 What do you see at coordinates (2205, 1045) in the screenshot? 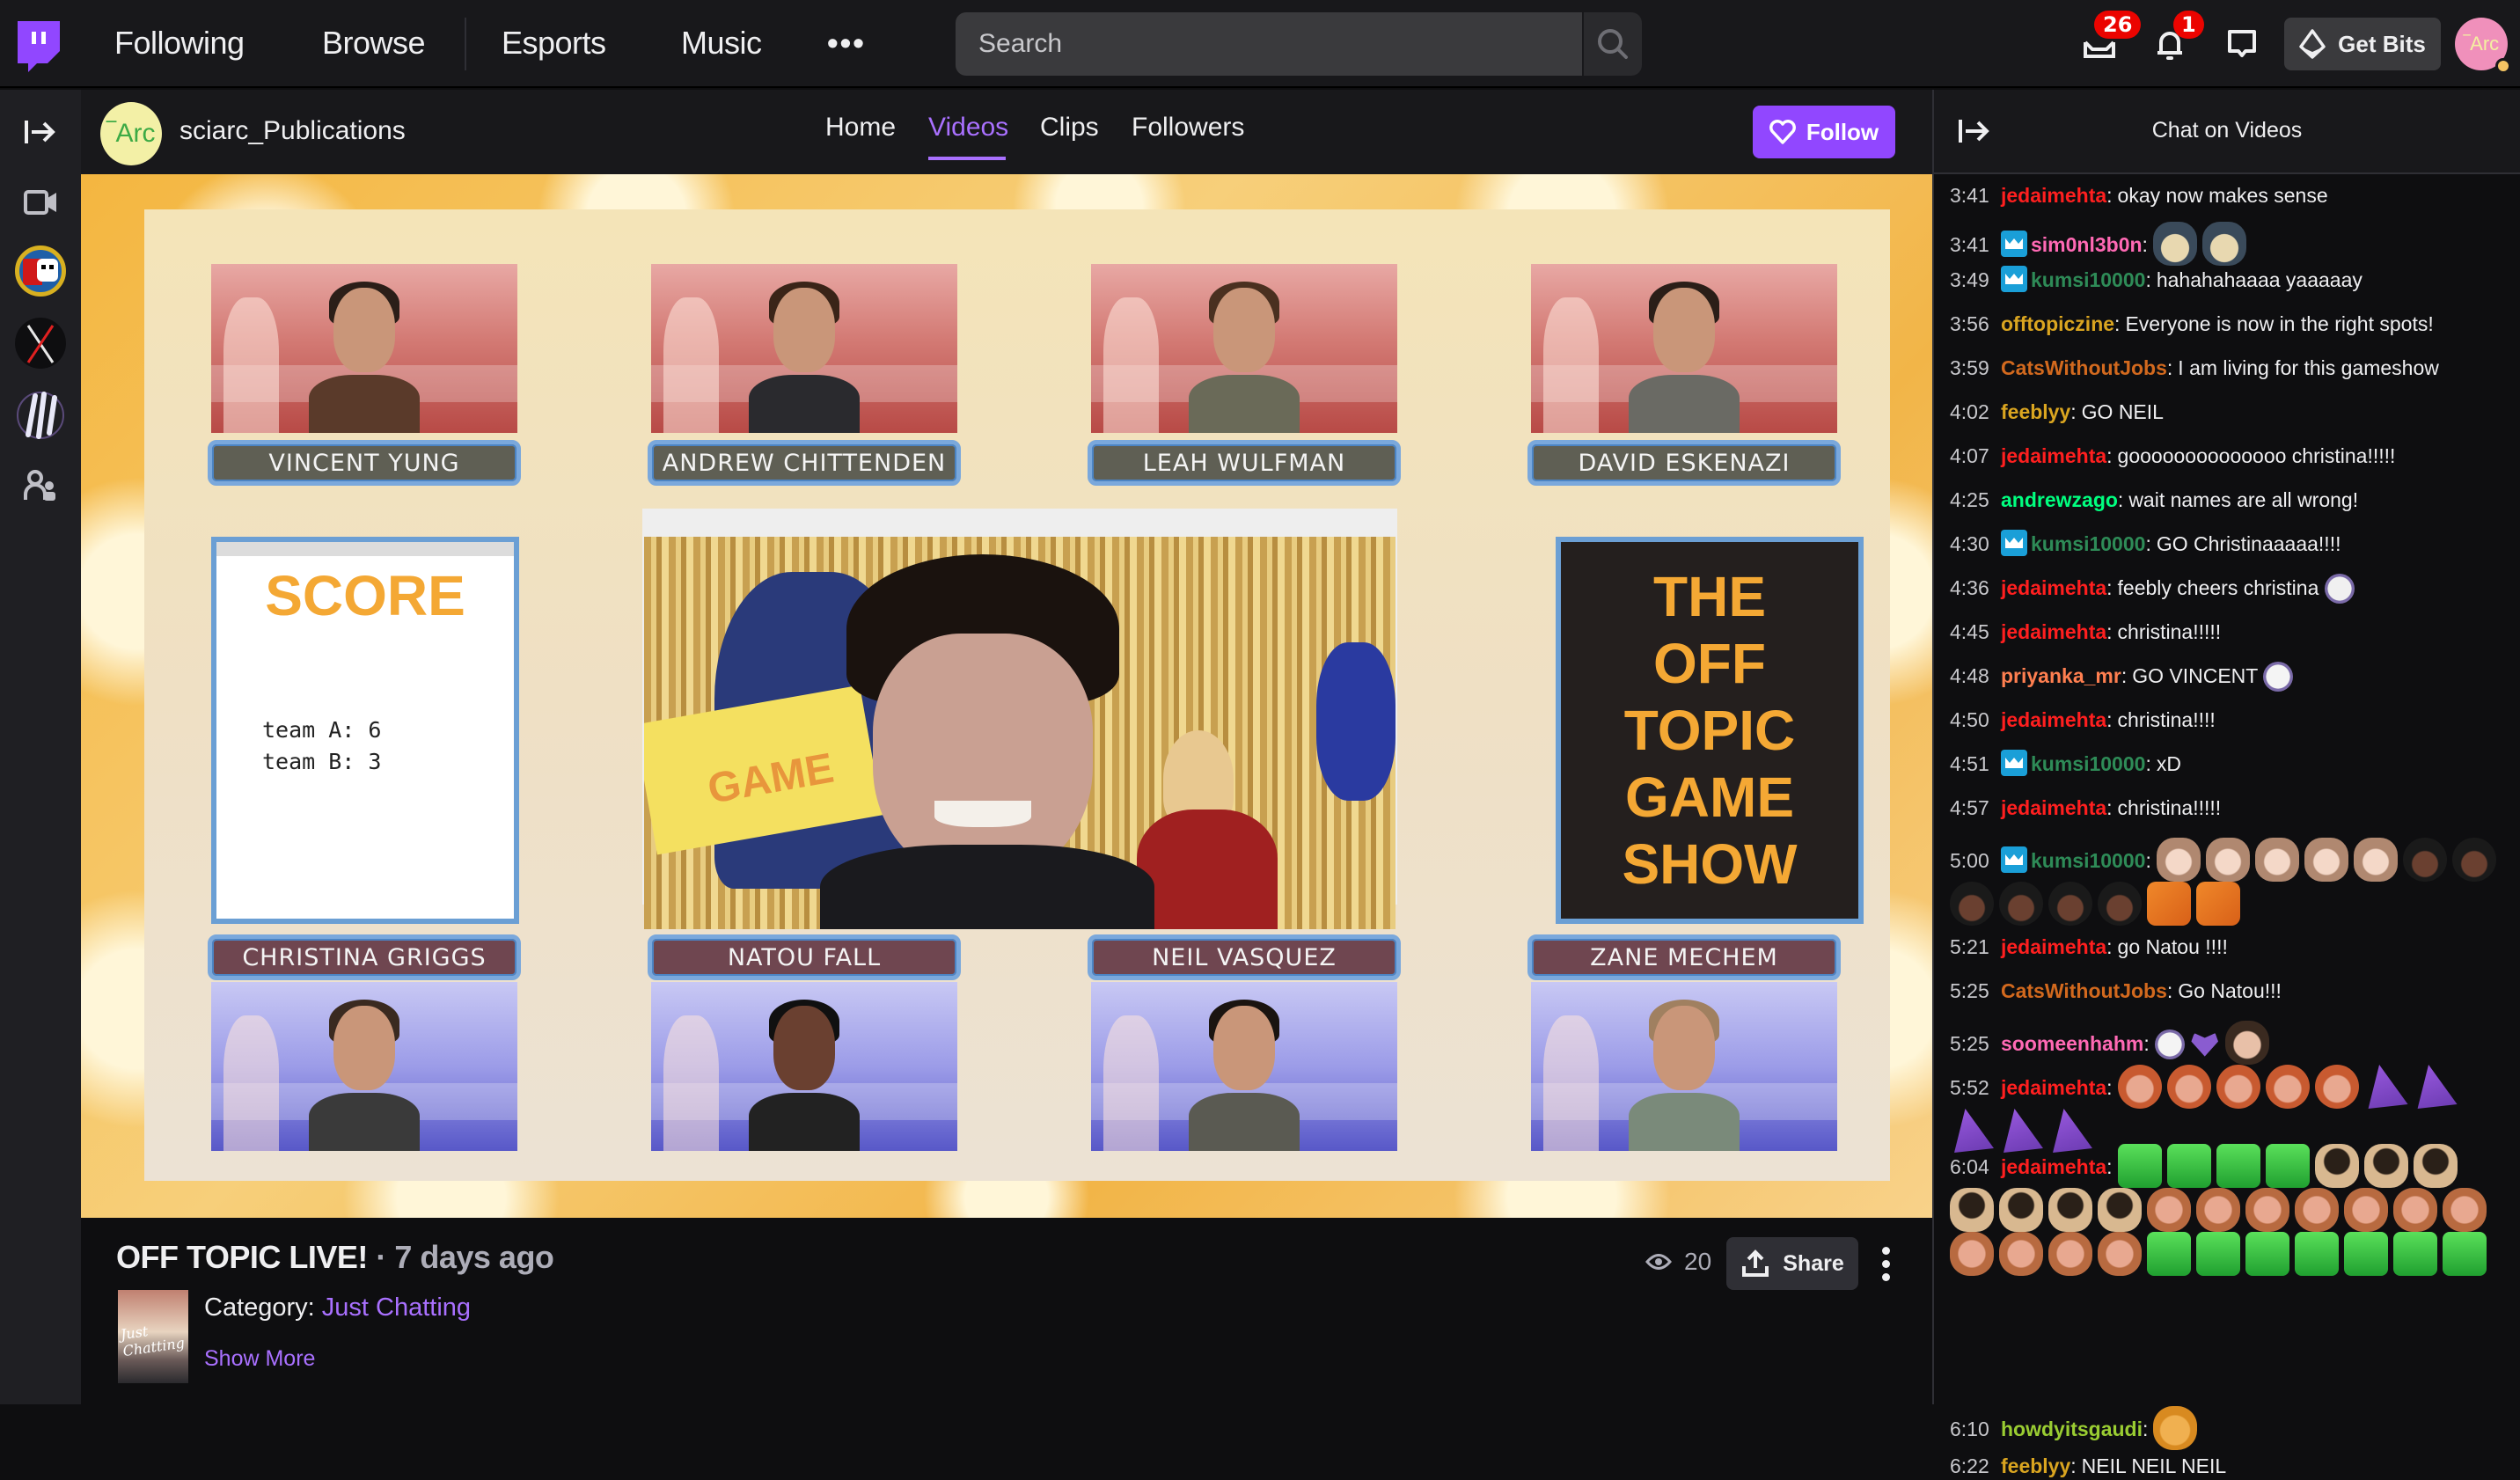
I see `purple-heart-emote-icon` at bounding box center [2205, 1045].